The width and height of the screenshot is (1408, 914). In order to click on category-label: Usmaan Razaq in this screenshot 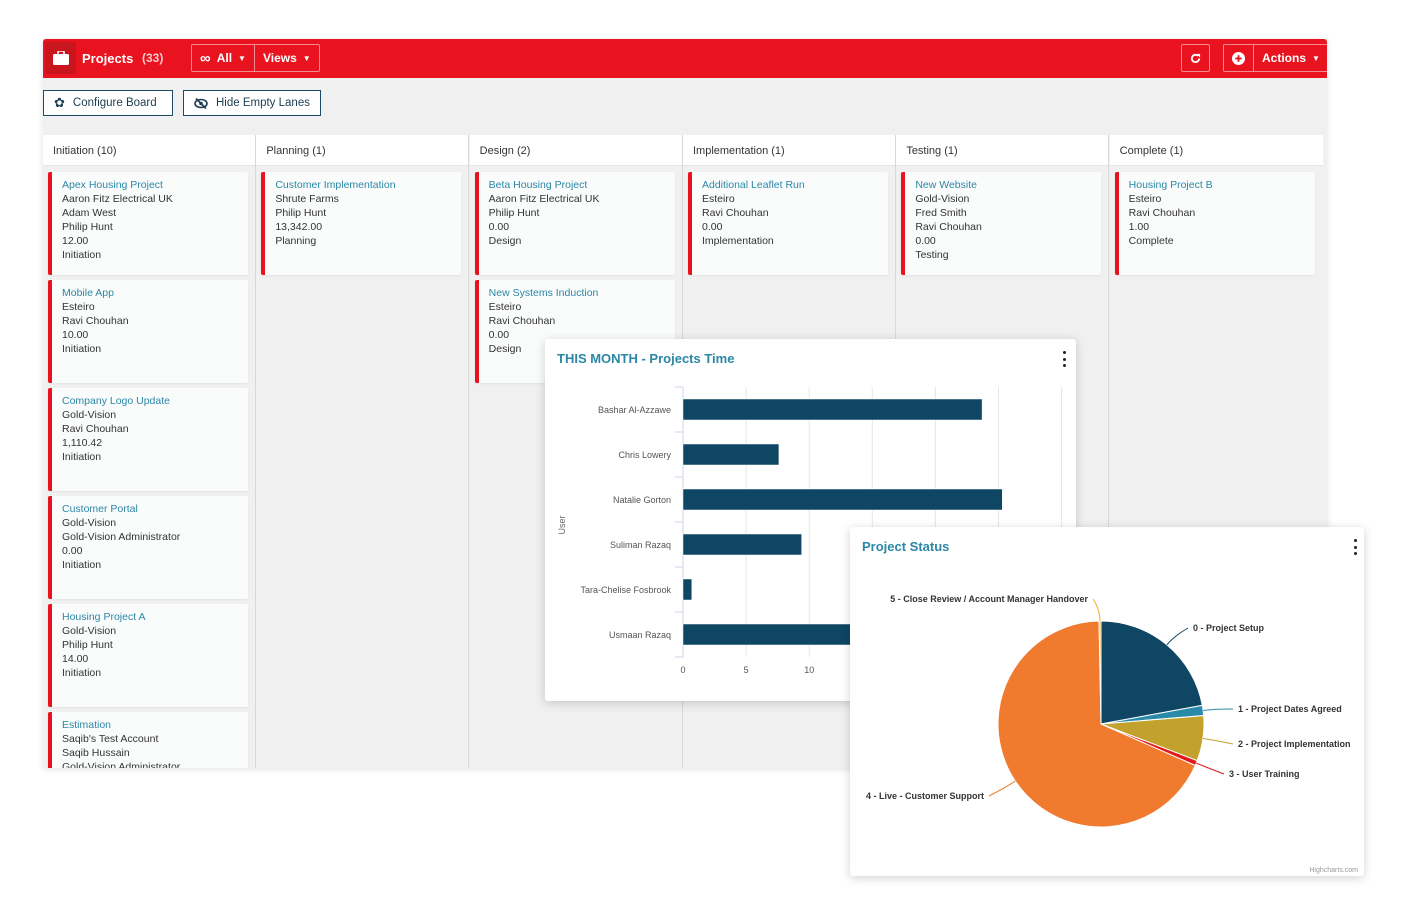, I will do `click(640, 635)`.